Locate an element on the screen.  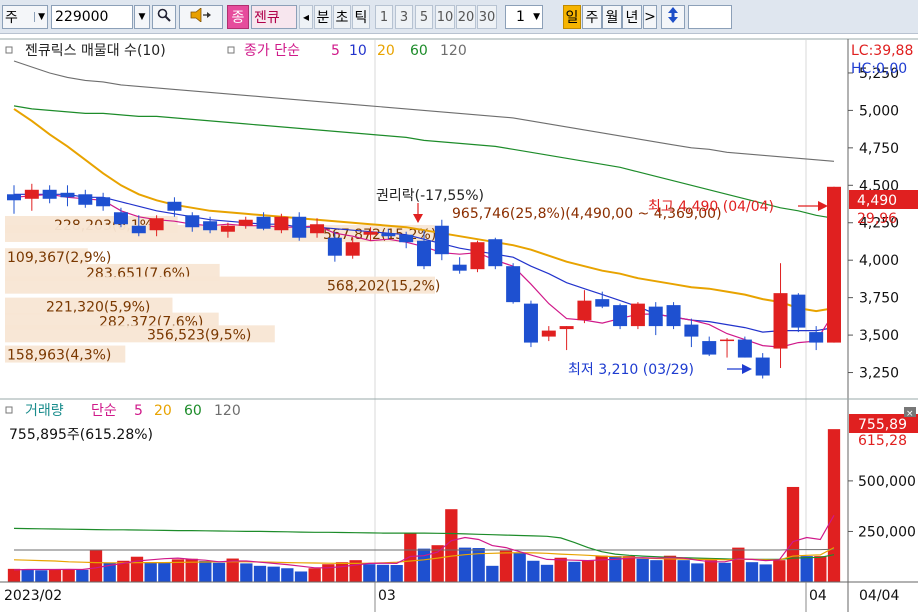
interval-label: 3 is located at coordinates (404, 17).